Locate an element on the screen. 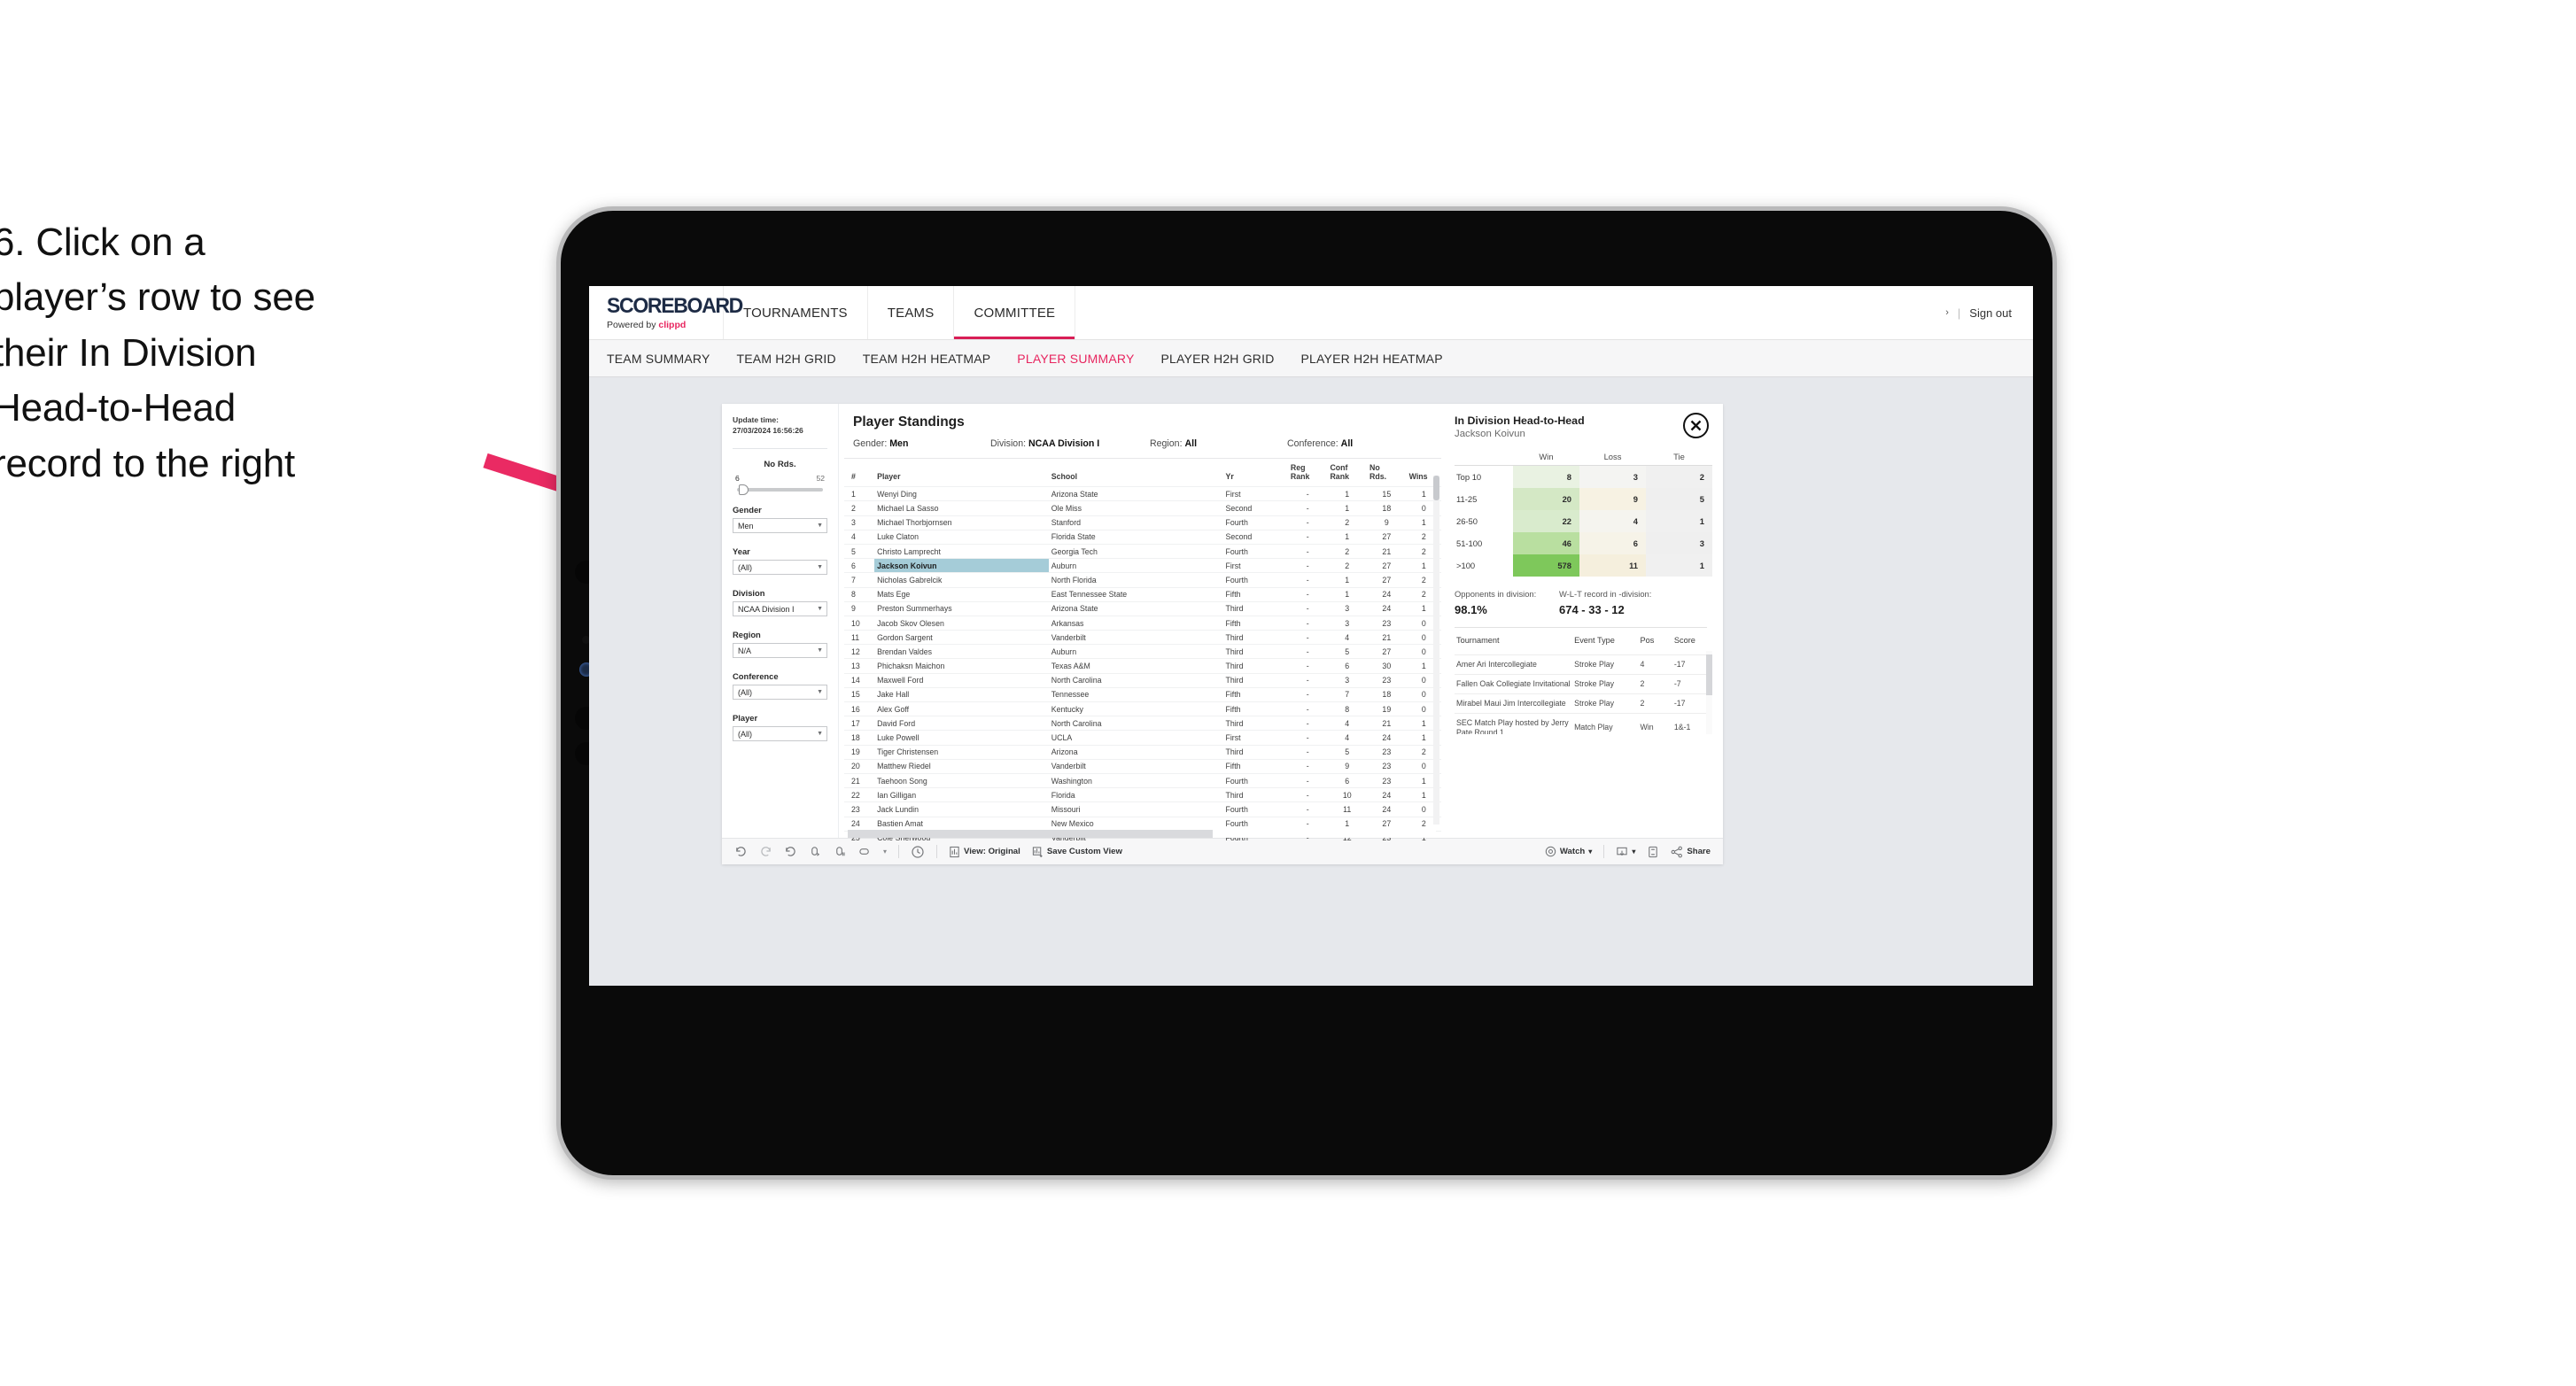 The width and height of the screenshot is (2576, 1386). standings-scrollbar-thumb is located at coordinates (1436, 488).